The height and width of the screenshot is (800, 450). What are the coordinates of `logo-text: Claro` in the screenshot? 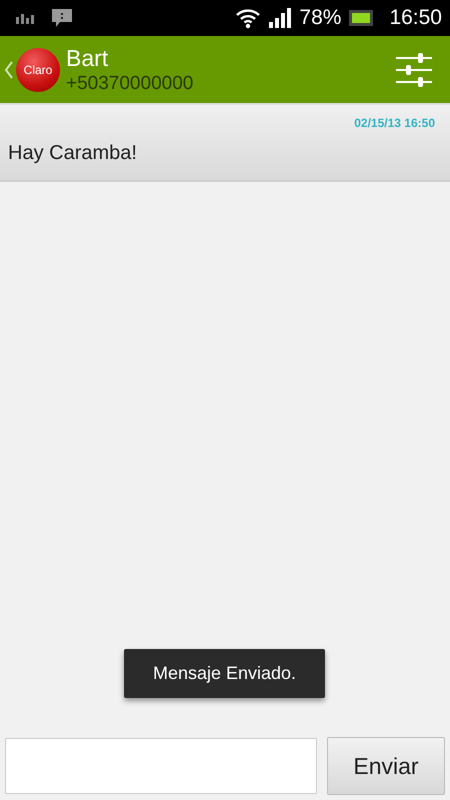 It's located at (38, 69).